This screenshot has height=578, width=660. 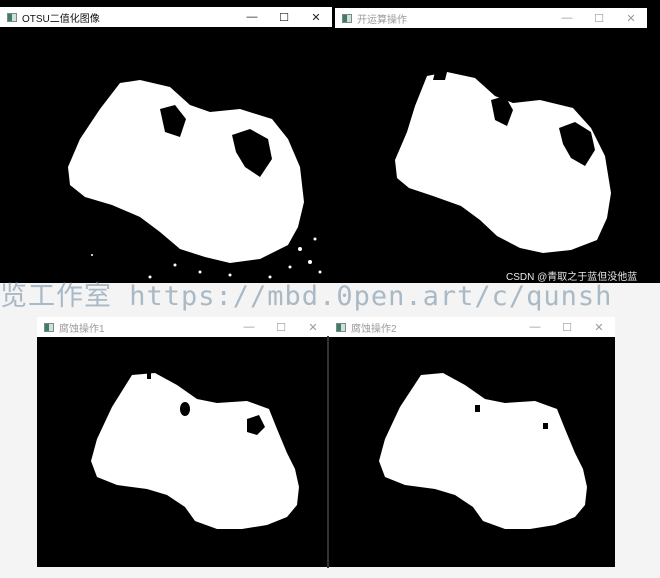 I want to click on window-otsu-titlebar: OTSU二值化图像 — ☐ ✕, so click(x=166, y=17).